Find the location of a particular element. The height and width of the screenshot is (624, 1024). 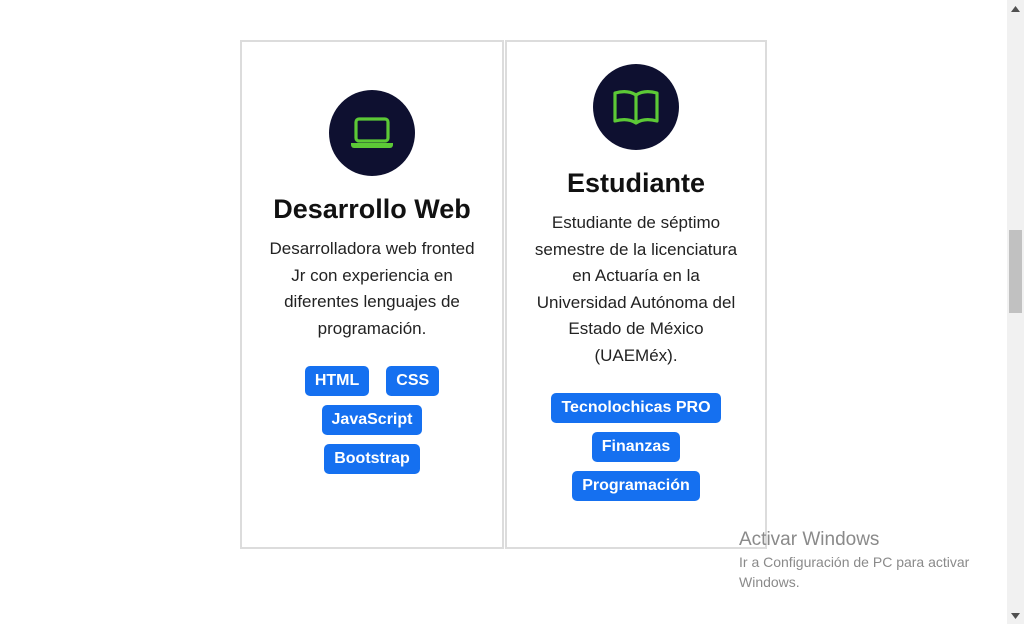

tag-finanzas: Finanzas is located at coordinates (636, 447).